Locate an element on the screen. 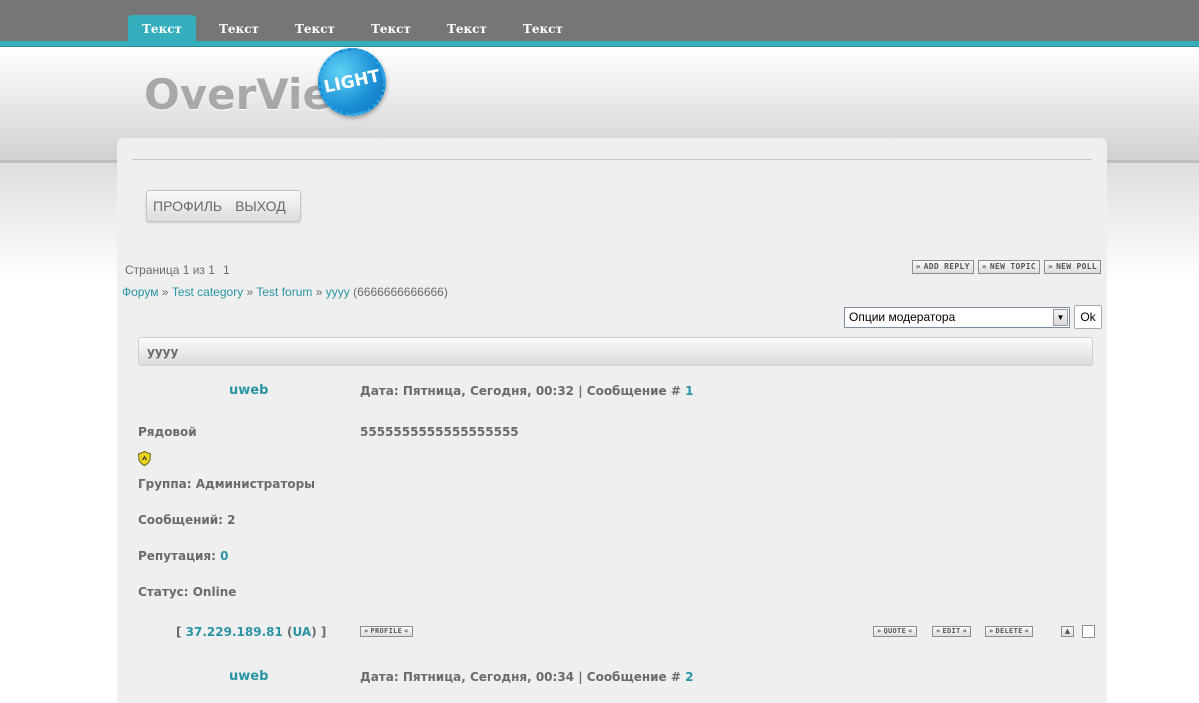 The height and width of the screenshot is (703, 1199). new-poll-button: NEW POLL is located at coordinates (1072, 267).